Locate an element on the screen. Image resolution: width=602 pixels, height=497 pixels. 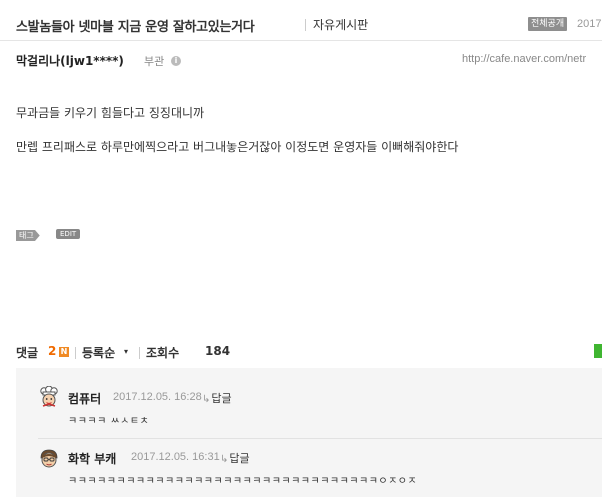
title-separator is located at coordinates (305, 25).